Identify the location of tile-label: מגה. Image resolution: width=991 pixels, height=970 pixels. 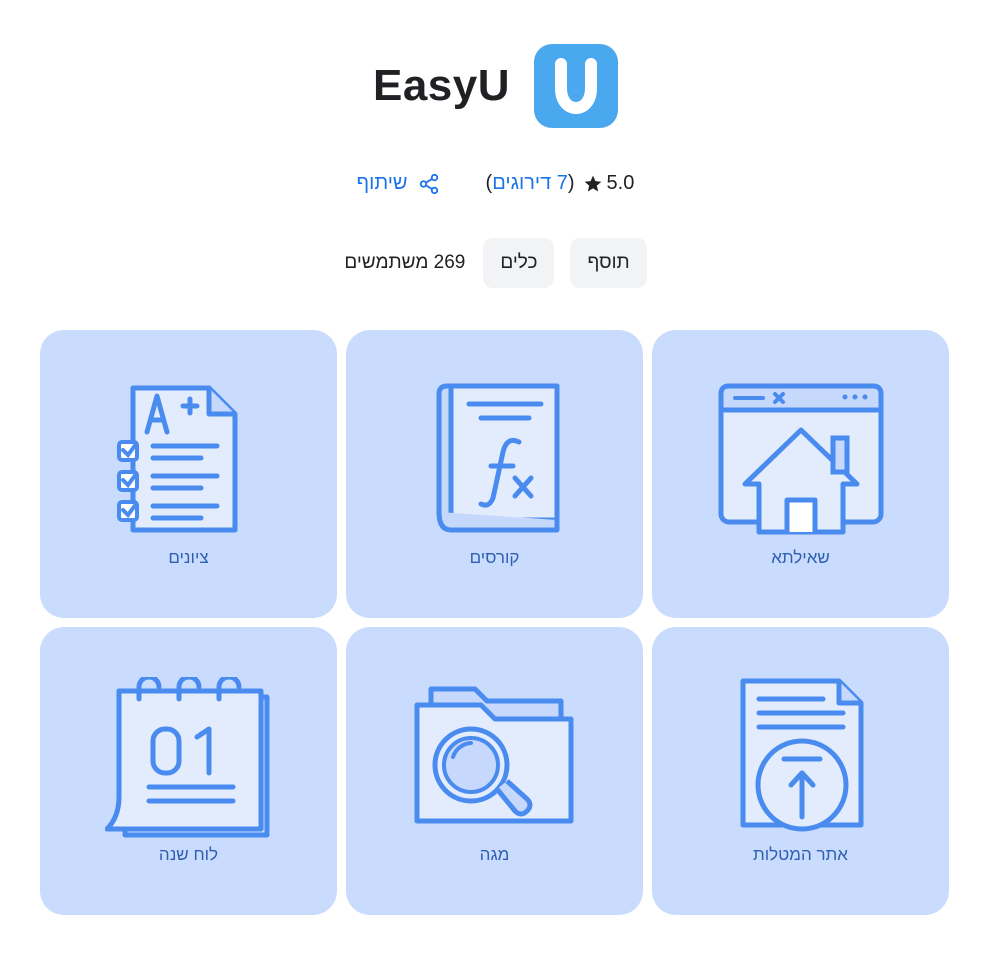
(494, 854).